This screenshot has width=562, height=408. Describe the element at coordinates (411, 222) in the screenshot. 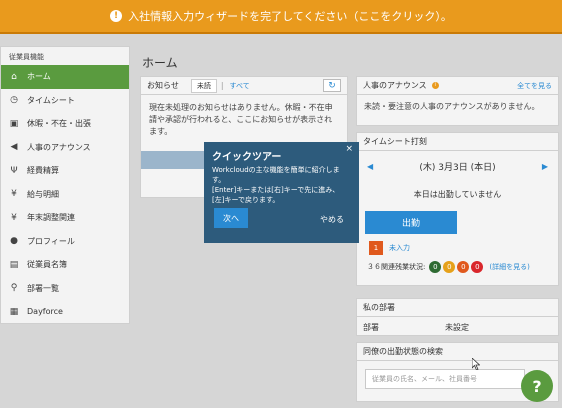

I see `clock-in-button: 出勤` at that location.